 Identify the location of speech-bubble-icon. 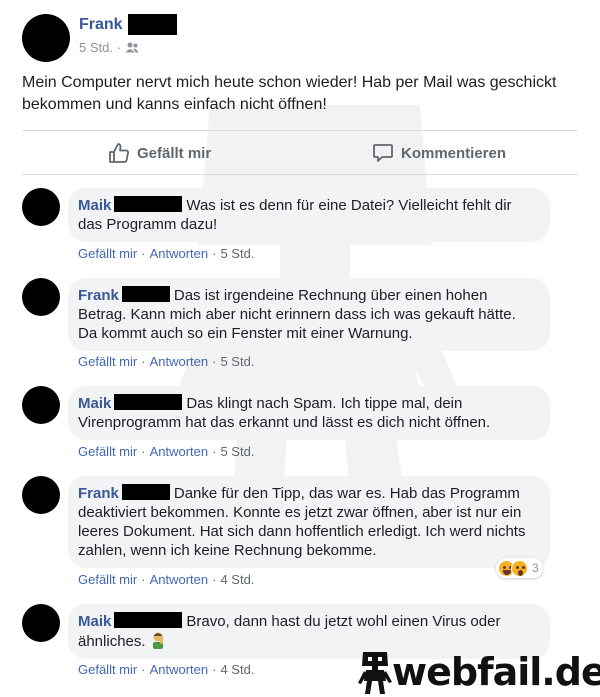
(383, 153).